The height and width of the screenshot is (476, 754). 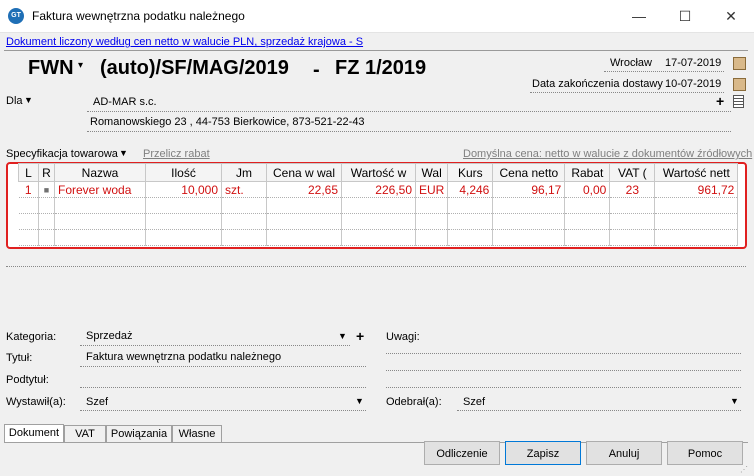 What do you see at coordinates (31, 337) in the screenshot?
I see `category-label: Kategoria:` at bounding box center [31, 337].